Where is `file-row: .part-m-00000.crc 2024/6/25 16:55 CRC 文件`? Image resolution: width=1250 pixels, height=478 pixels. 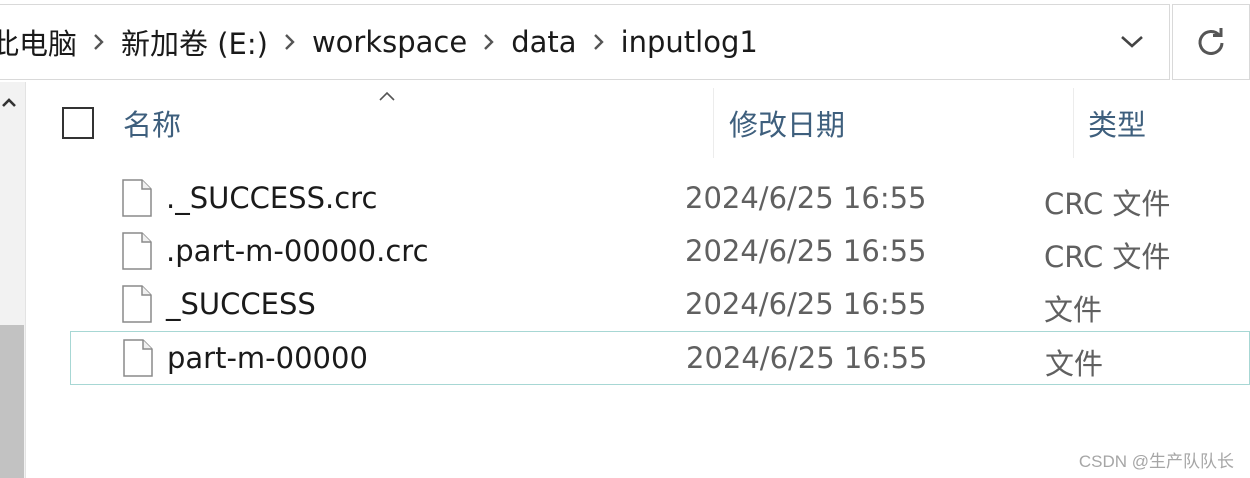 file-row: .part-m-00000.crc 2024/6/25 16:55 CRC 文件 is located at coordinates (660, 252).